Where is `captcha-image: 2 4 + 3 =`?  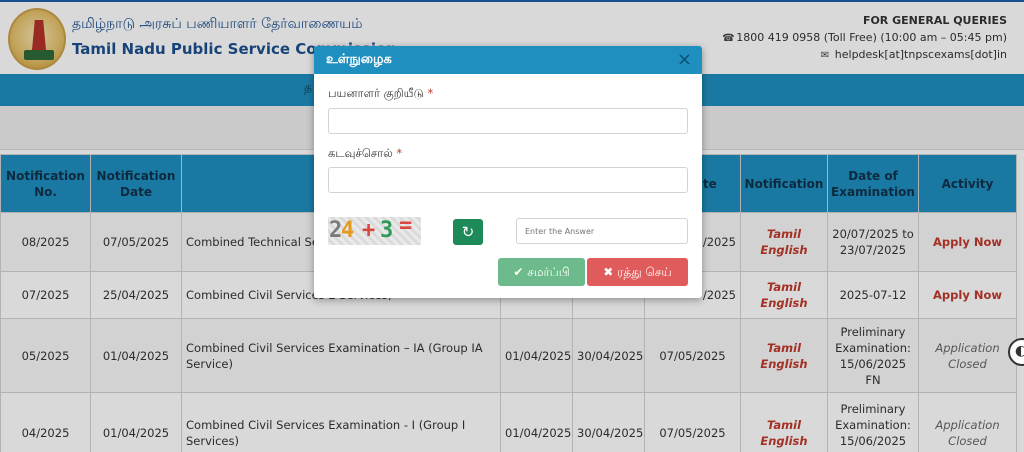 captcha-image: 2 4 + 3 = is located at coordinates (374, 231).